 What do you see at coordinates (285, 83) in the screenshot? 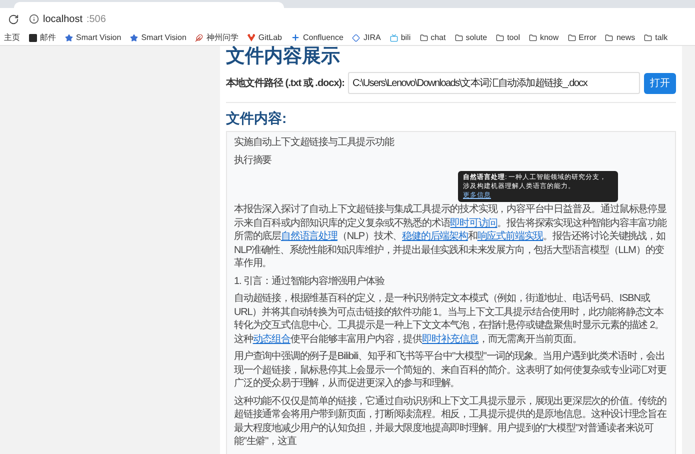
I see `path-label: 本地文件路径 (.txt 或 .docx):` at bounding box center [285, 83].